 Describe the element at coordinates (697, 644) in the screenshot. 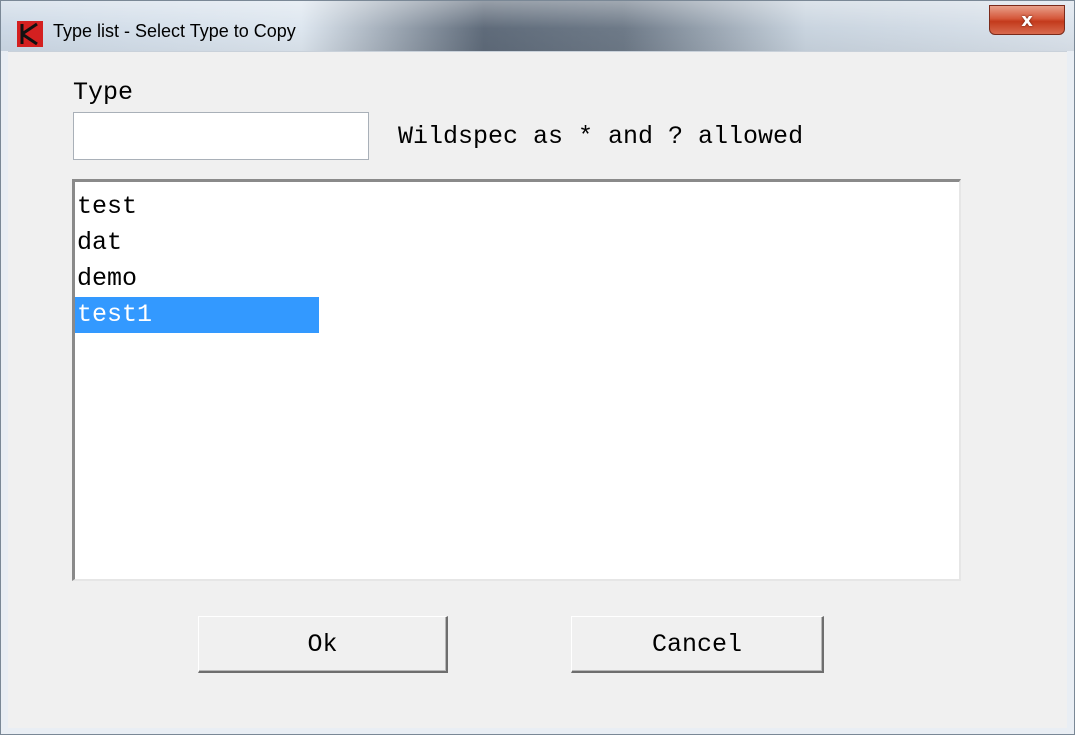

I see `cancel-button: Cancel` at that location.